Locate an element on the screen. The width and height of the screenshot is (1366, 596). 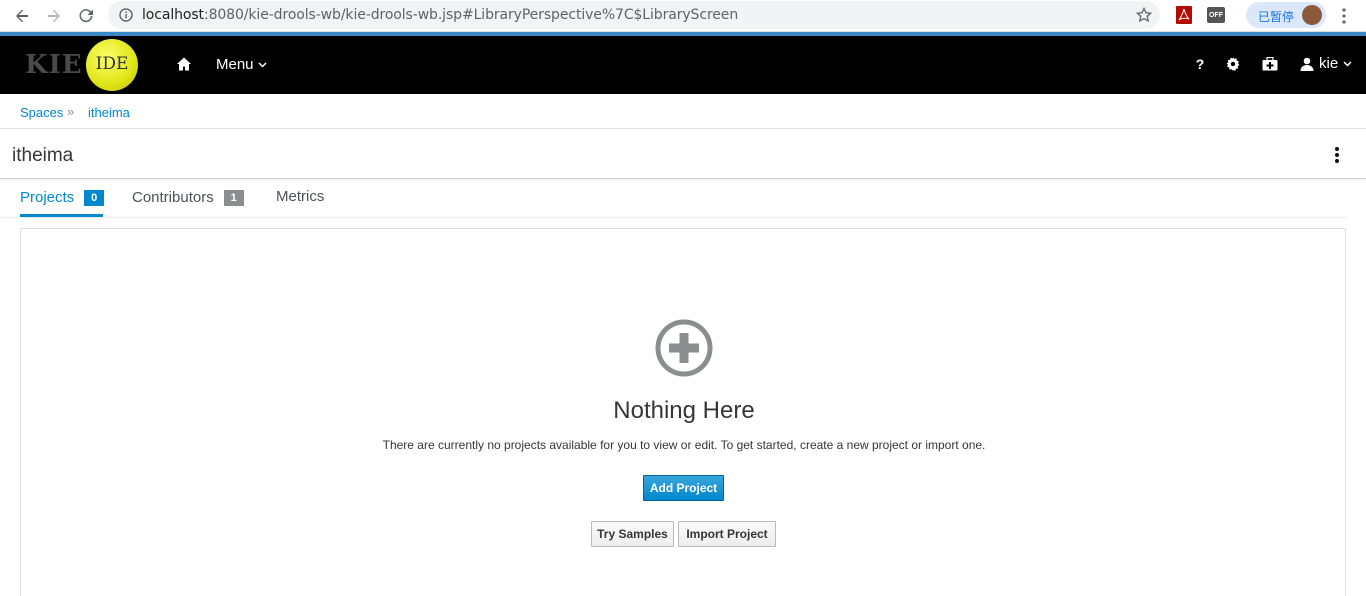
briefcase-plus-icon is located at coordinates (1270, 64).